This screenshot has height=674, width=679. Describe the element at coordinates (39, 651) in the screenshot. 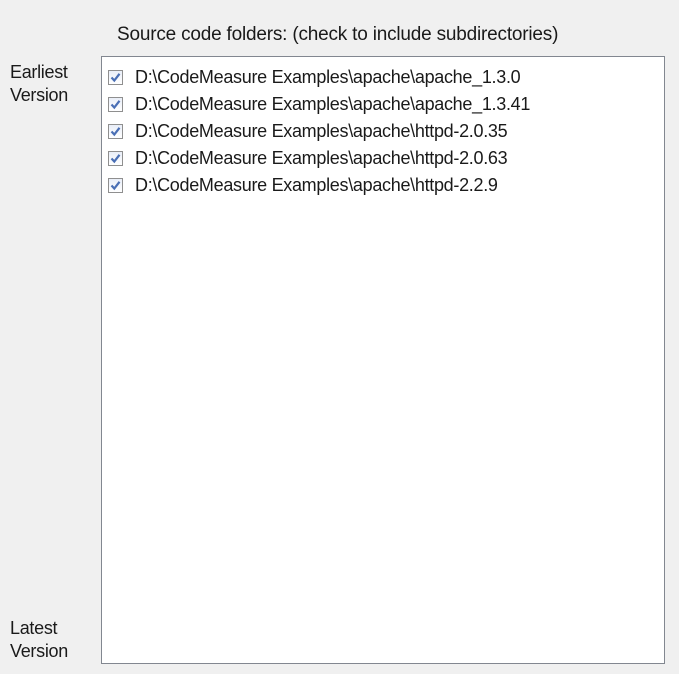

I see `latest-version-label-line2: Version` at that location.